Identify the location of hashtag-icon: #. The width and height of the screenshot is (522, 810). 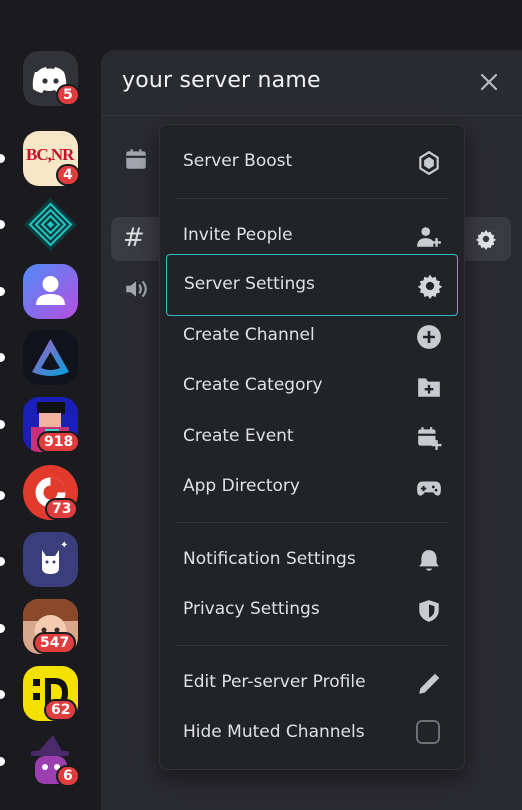
(134, 238).